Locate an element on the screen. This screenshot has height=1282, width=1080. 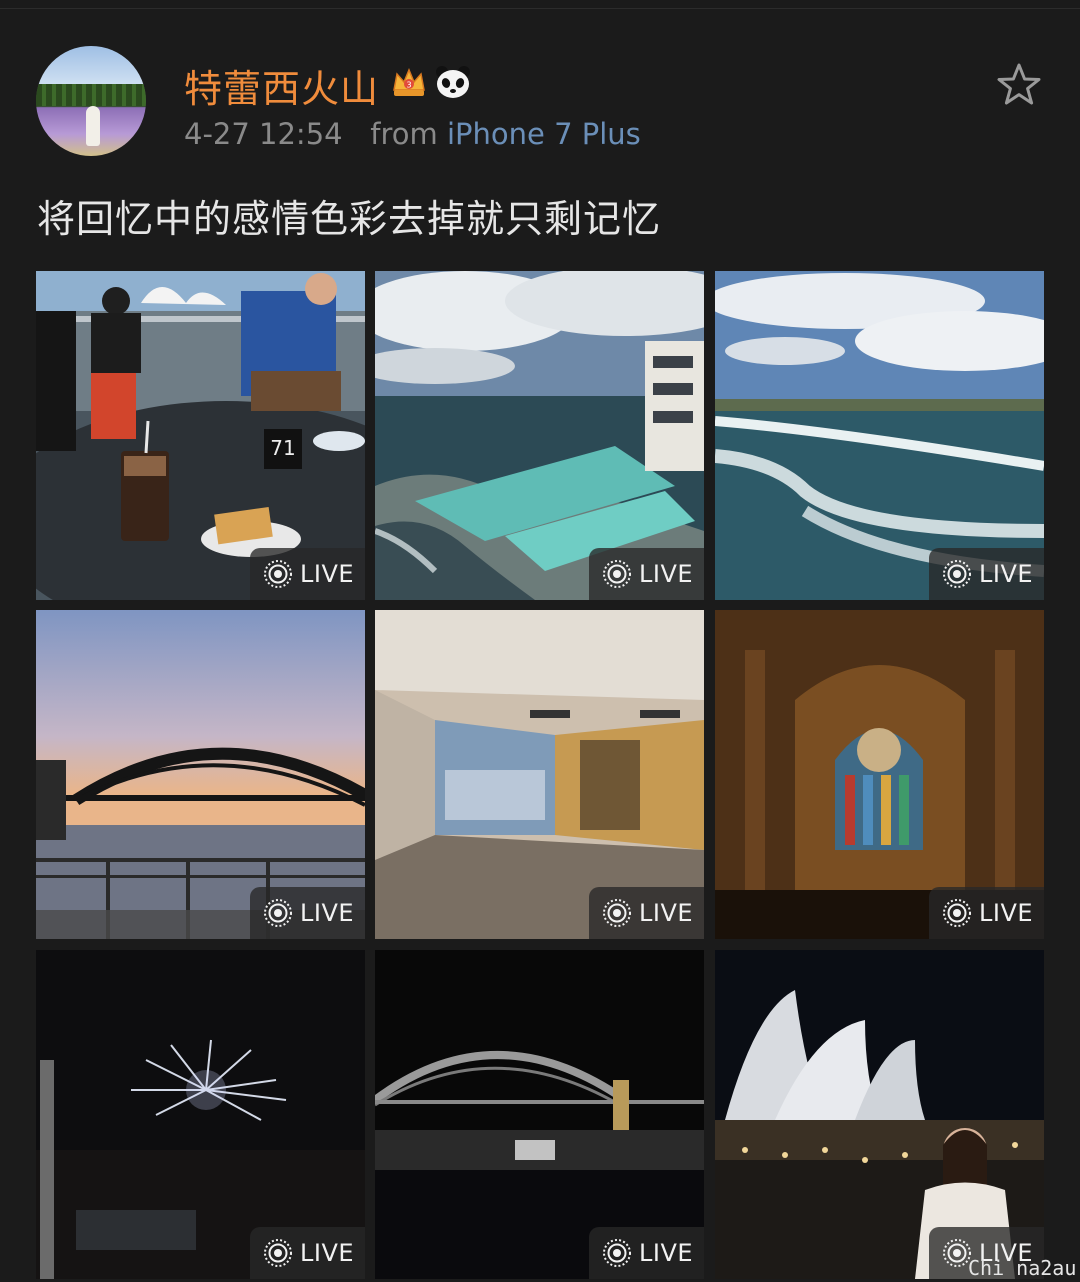
photo-harbour-bridge-sunset: LIVE is located at coordinates (200, 774).